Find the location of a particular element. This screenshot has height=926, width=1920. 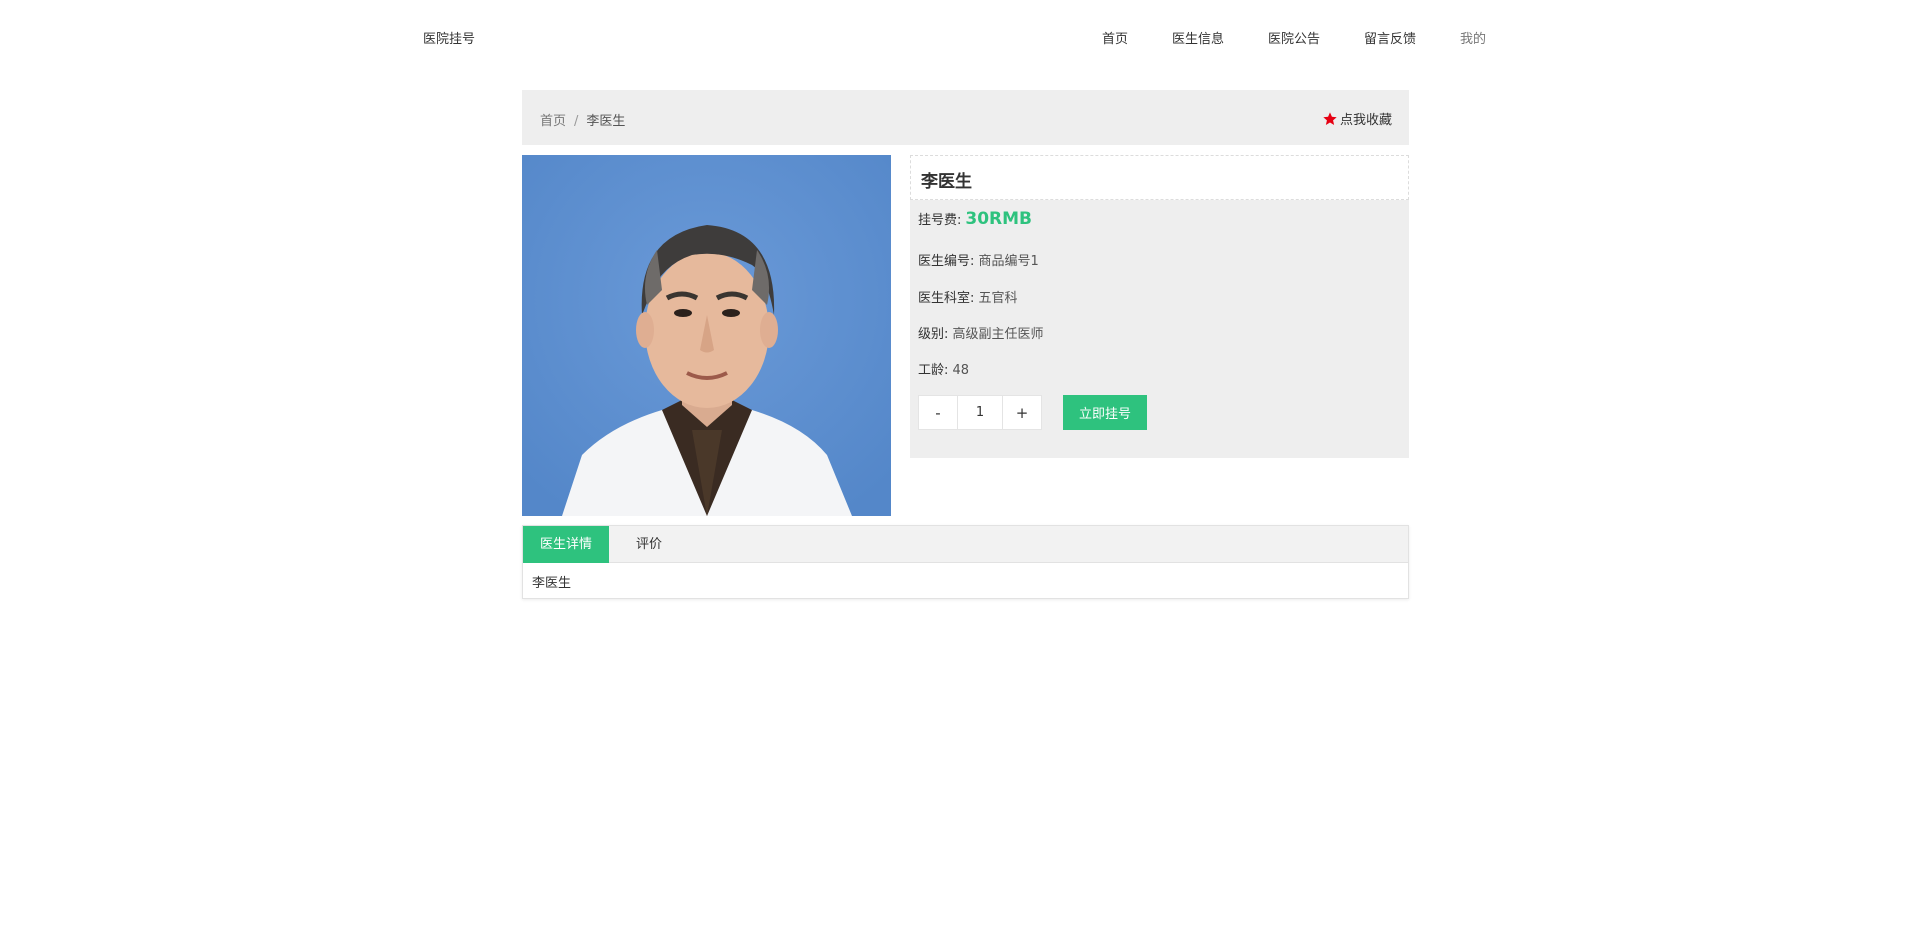

decrement-button: - is located at coordinates (938, 412).